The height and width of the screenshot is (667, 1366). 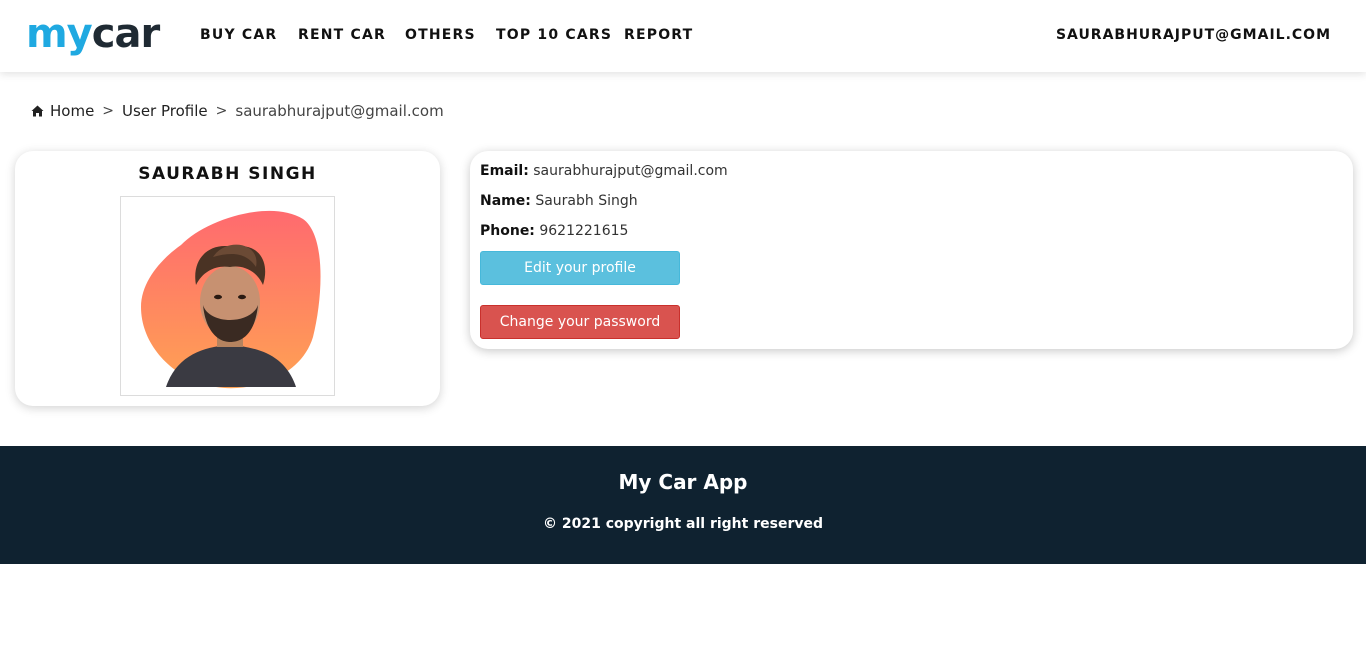 What do you see at coordinates (342, 35) in the screenshot?
I see `nav-rent-car: RENT CAR` at bounding box center [342, 35].